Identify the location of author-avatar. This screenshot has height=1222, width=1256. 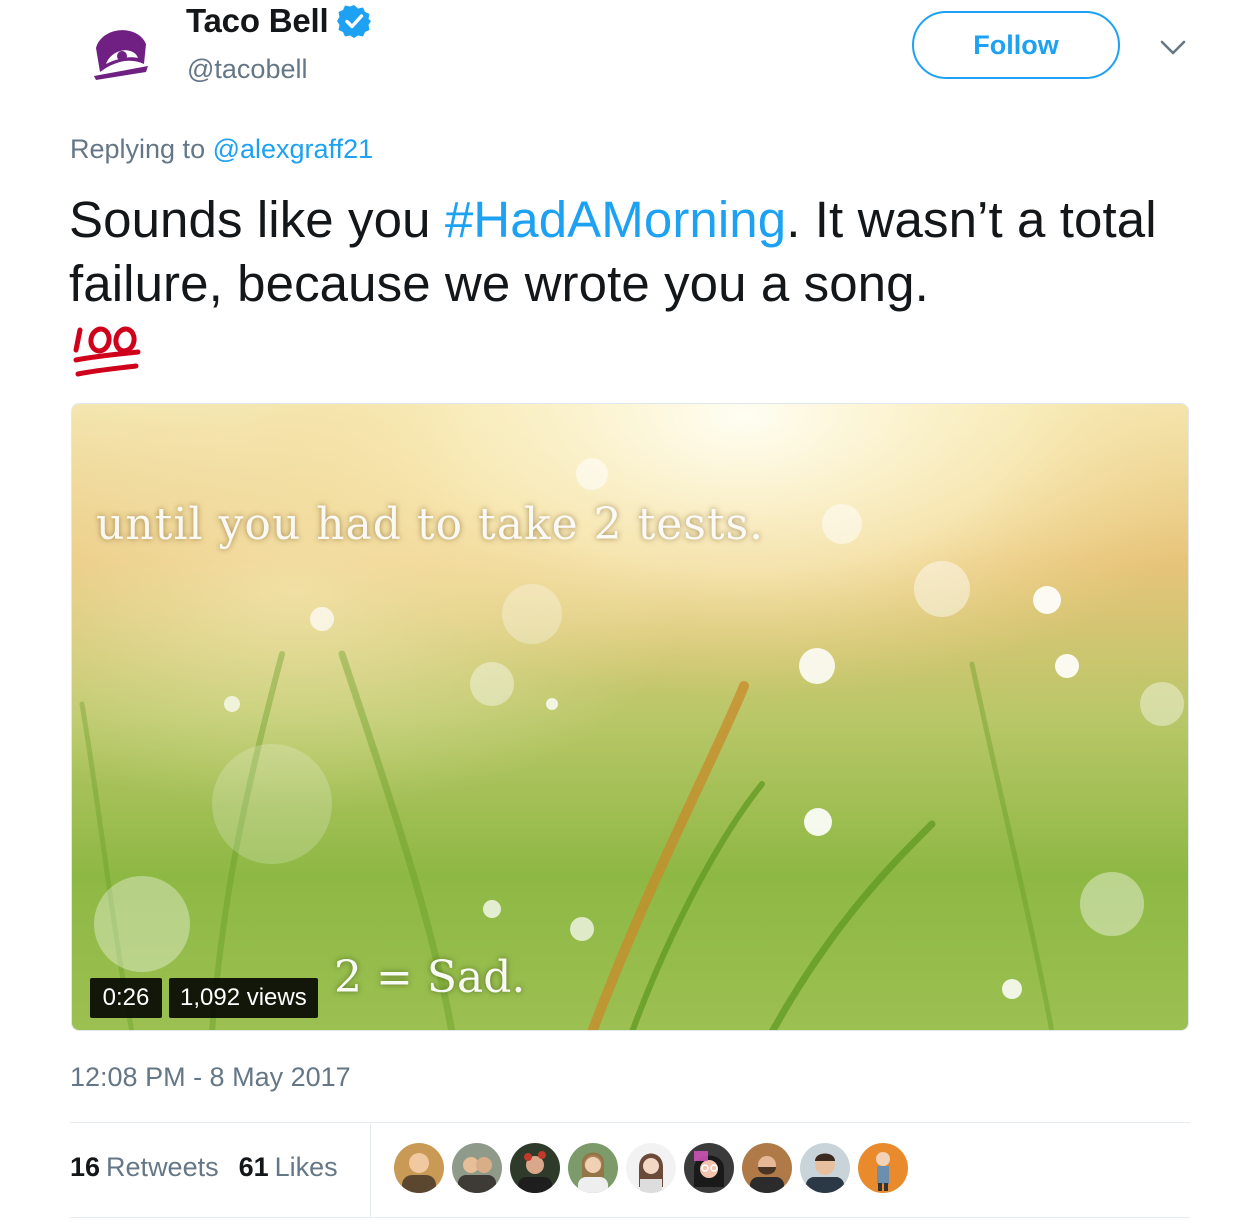
(120, 56).